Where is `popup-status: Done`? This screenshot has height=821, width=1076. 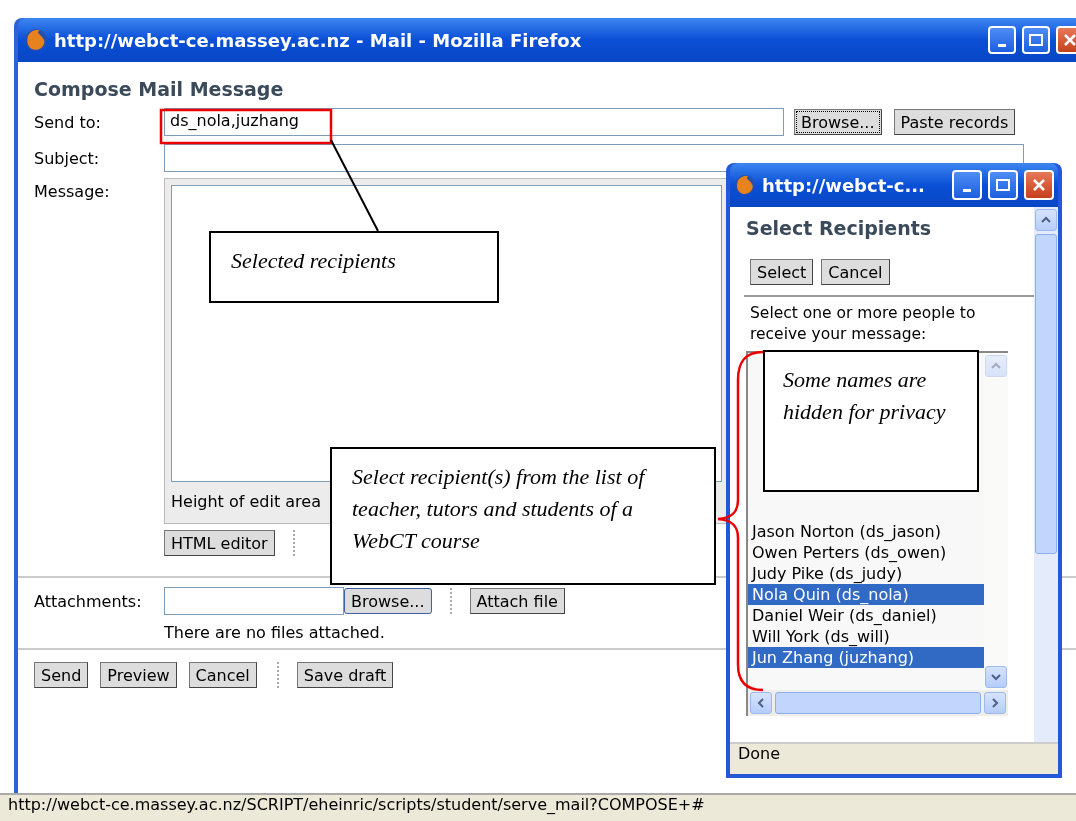 popup-status: Done is located at coordinates (759, 753).